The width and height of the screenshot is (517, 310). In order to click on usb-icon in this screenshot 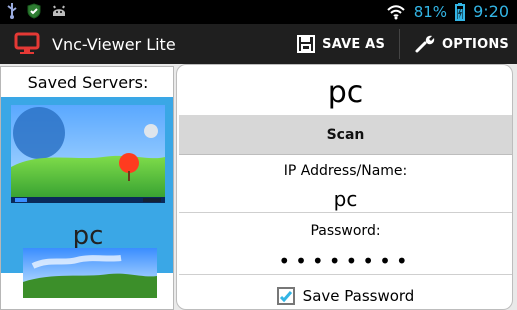, I will do `click(12, 11)`.